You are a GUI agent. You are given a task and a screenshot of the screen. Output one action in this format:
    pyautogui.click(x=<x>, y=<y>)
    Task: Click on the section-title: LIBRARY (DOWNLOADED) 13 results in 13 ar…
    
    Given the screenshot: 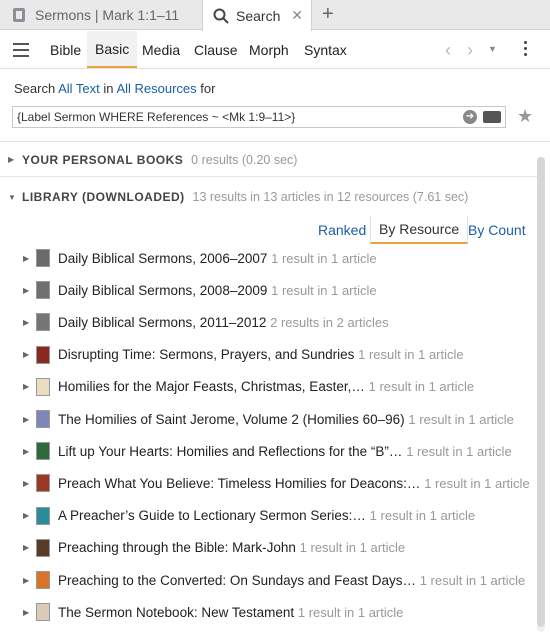 What is the action you would take?
    pyautogui.click(x=245, y=197)
    